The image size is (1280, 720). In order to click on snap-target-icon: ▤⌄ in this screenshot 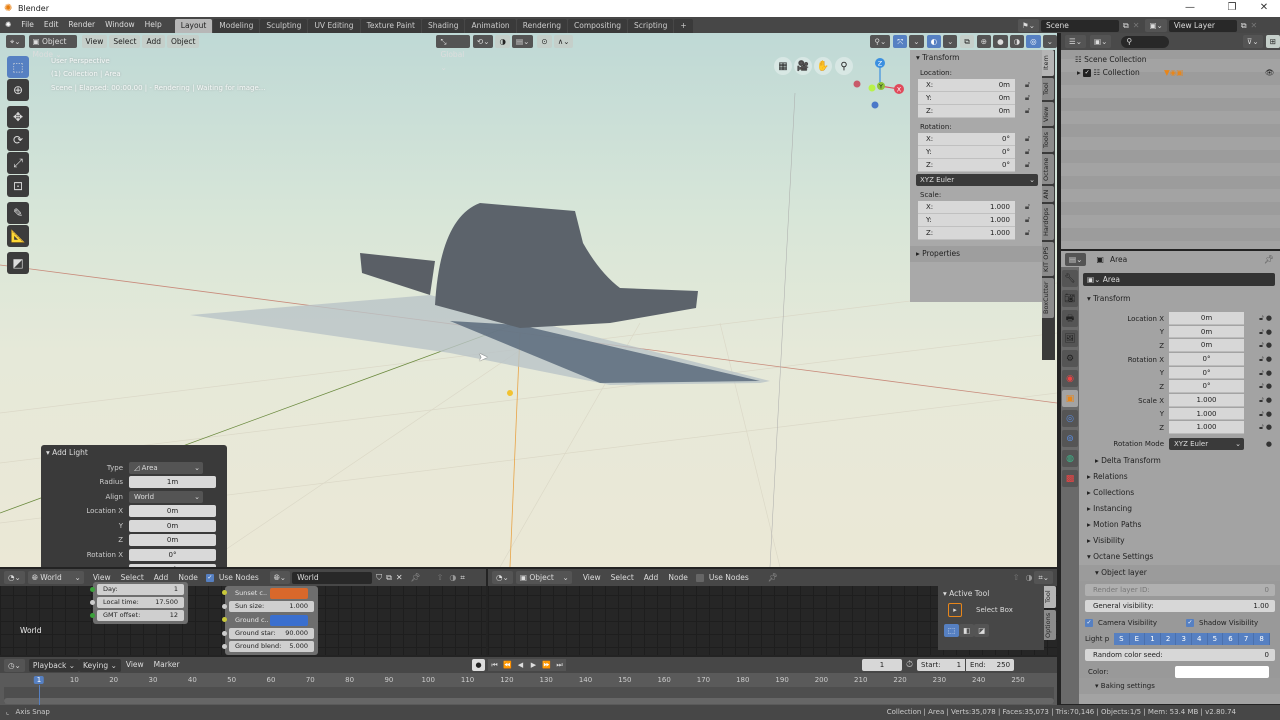, I will do `click(523, 41)`.